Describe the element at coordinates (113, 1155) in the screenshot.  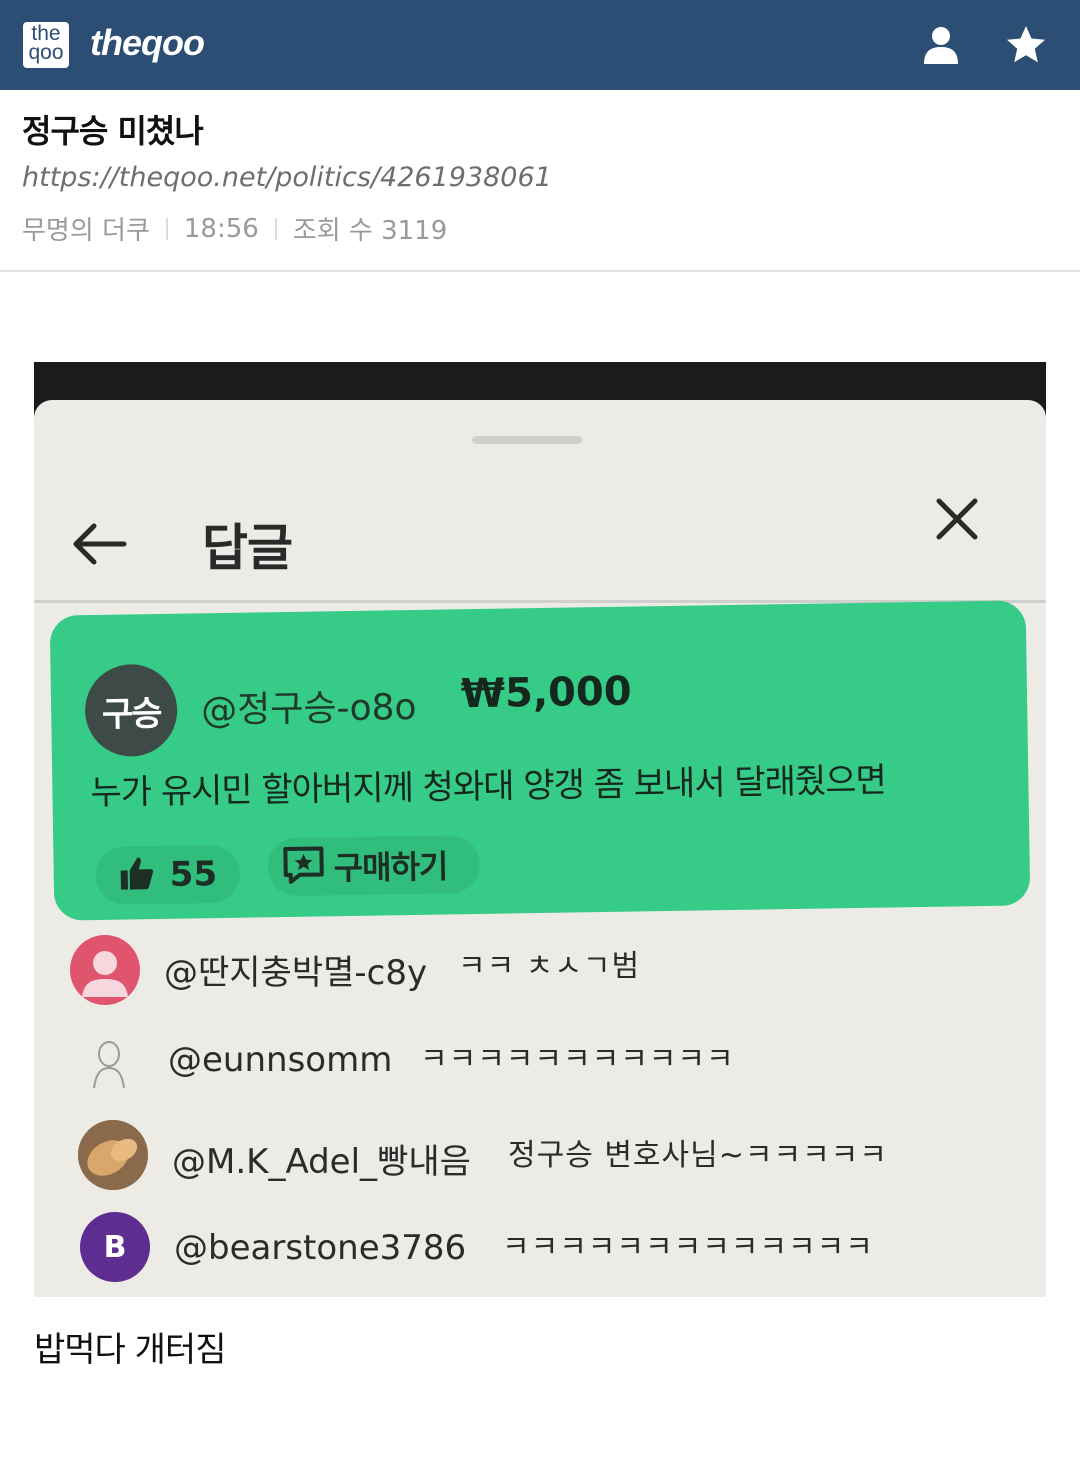
I see `food-photo-avatar-icon` at that location.